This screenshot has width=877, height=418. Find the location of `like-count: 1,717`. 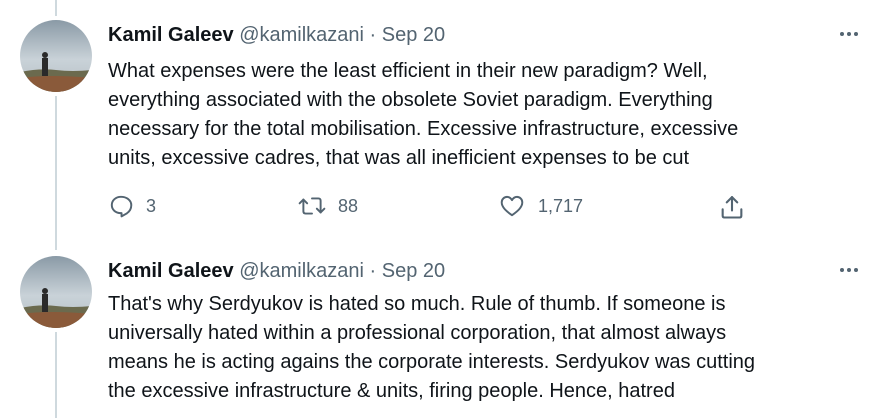

like-count: 1,717 is located at coordinates (561, 205).